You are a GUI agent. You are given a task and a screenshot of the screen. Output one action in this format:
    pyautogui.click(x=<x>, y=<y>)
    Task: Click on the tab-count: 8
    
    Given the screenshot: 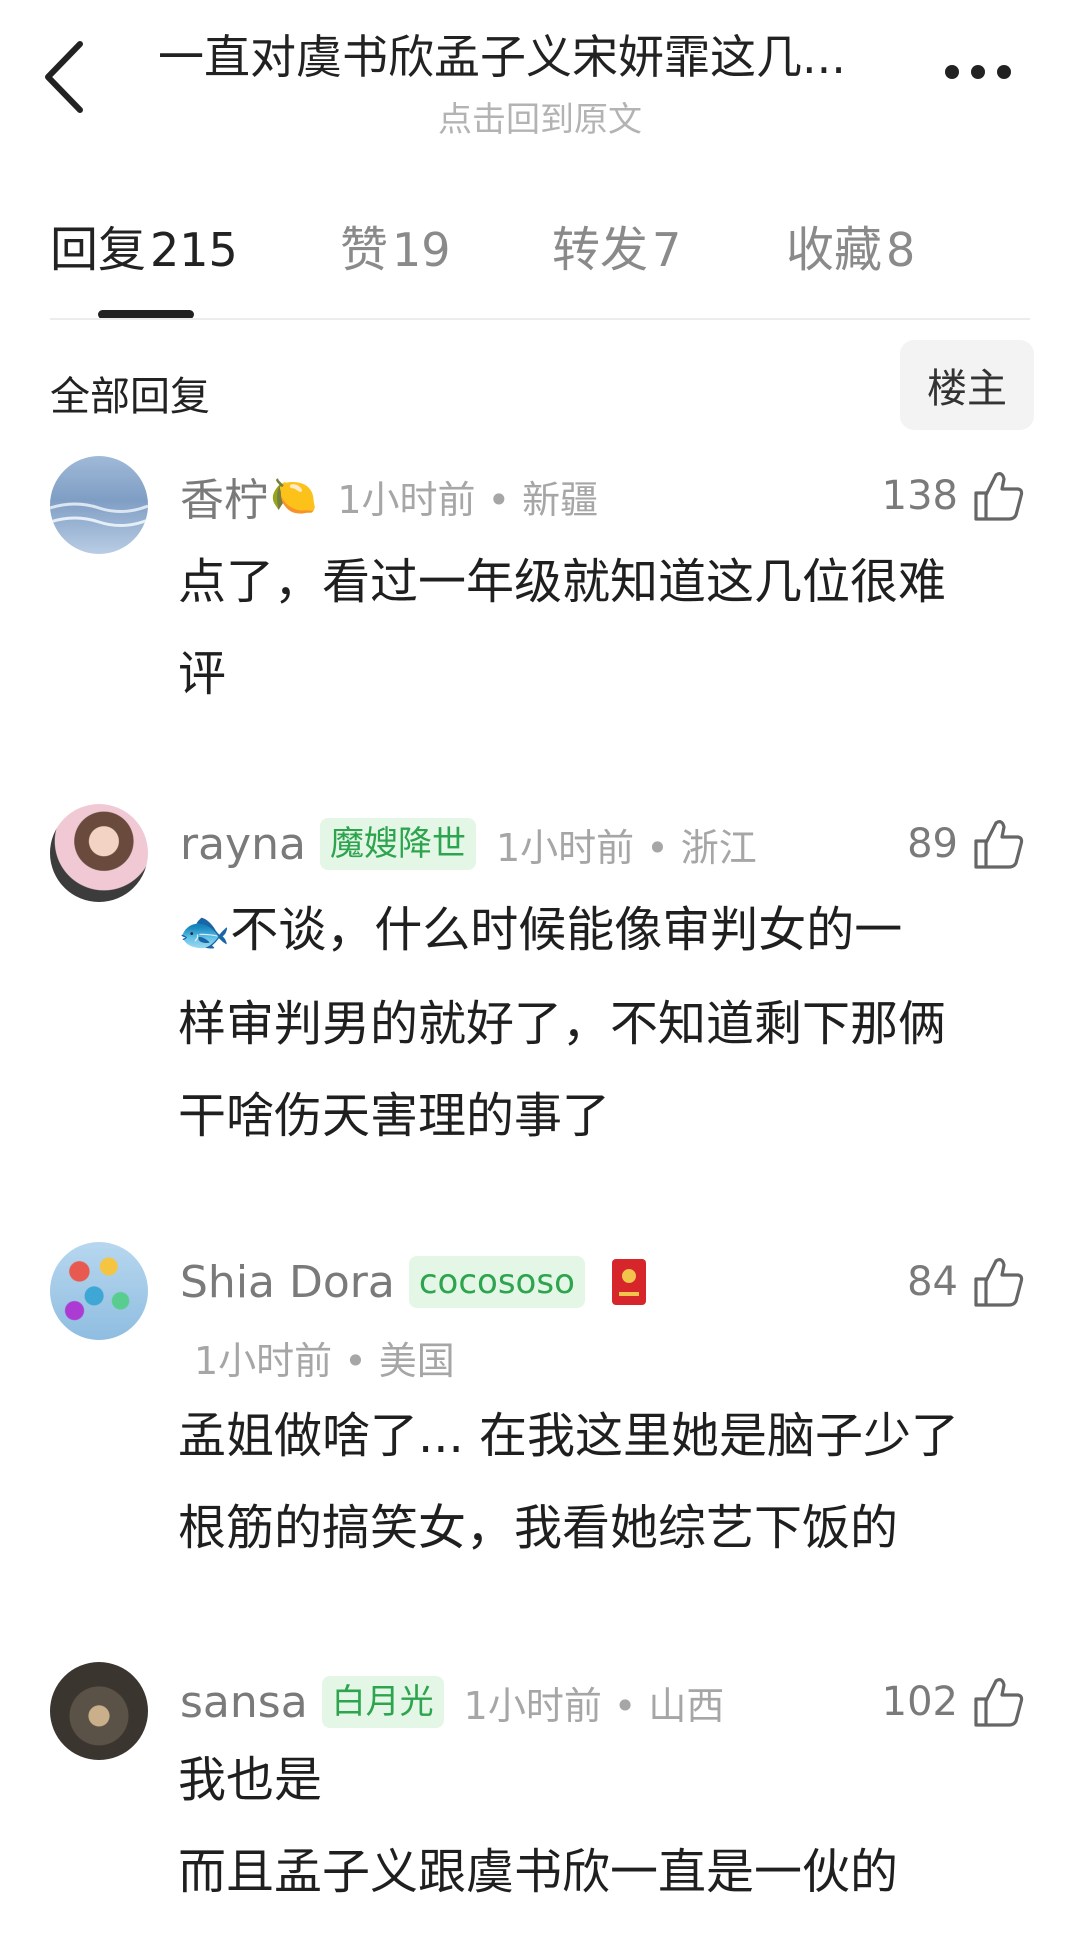 What is the action you would take?
    pyautogui.click(x=901, y=250)
    